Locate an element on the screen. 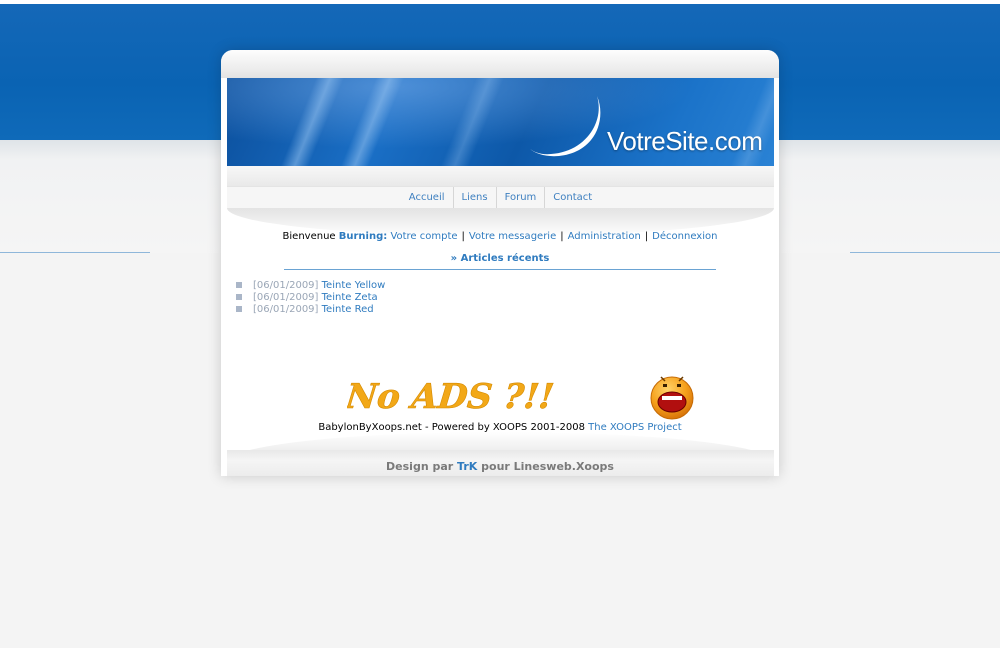 This screenshot has width=1000, height=648. xoops-project-link: The XOOPS Project is located at coordinates (635, 427).